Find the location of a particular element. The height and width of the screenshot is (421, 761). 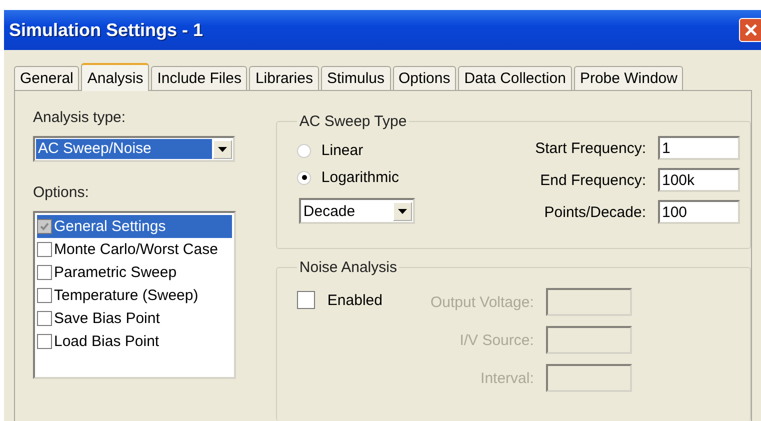

option-item: Monte Carlo/Worst Case is located at coordinates (134, 249).